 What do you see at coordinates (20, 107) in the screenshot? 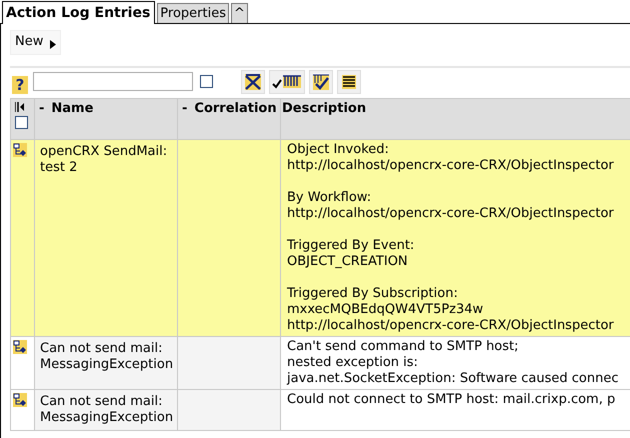
I see `collapse-columns-icon` at bounding box center [20, 107].